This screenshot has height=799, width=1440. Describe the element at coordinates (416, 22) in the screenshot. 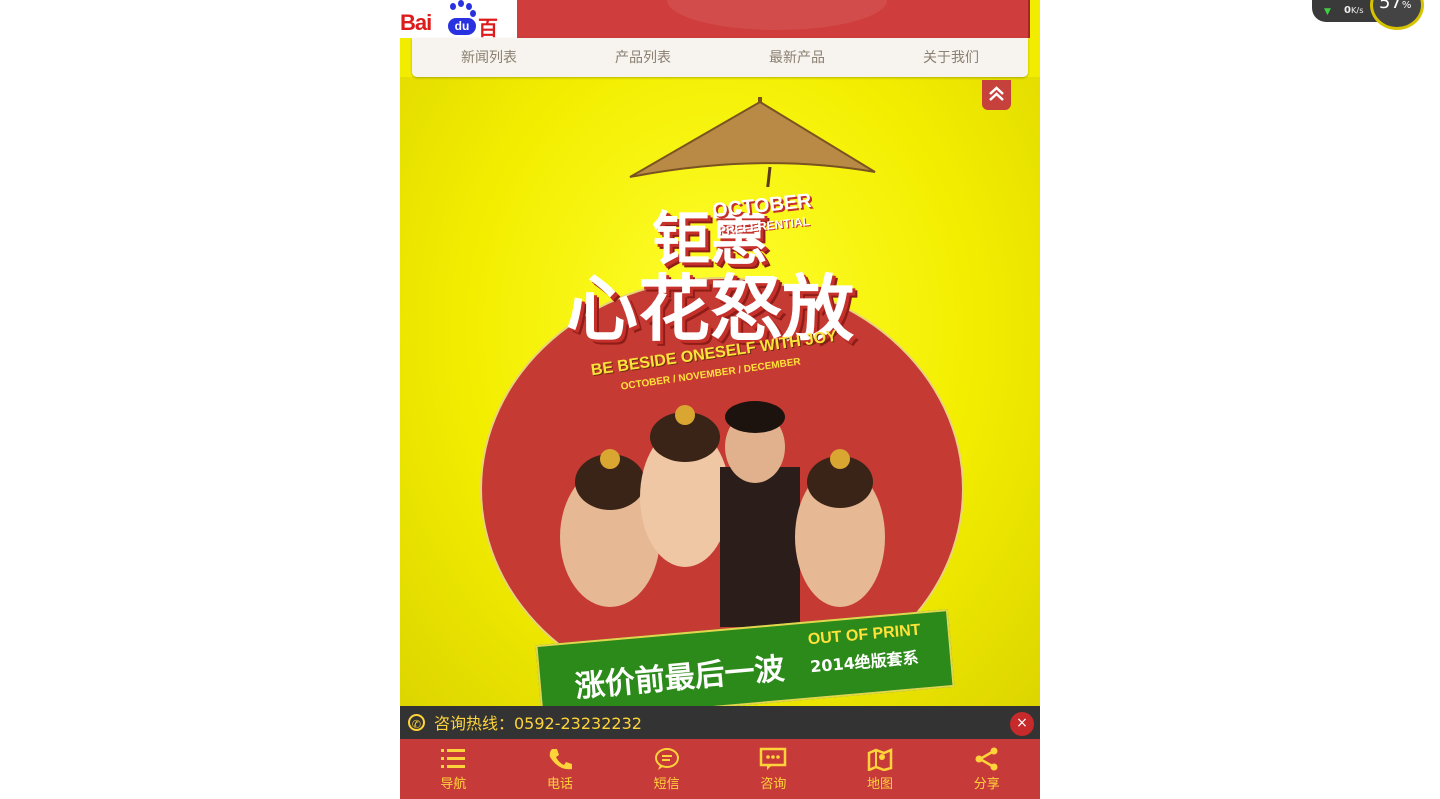

I see `logo-bai-text: Bai` at that location.